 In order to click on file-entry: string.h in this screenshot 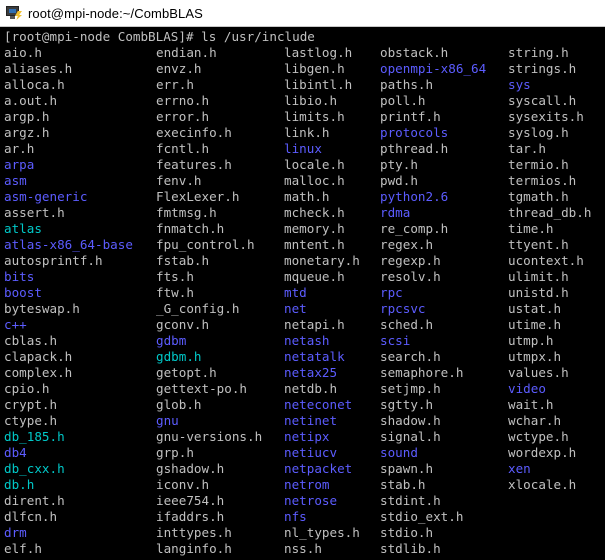, I will do `click(538, 52)`.